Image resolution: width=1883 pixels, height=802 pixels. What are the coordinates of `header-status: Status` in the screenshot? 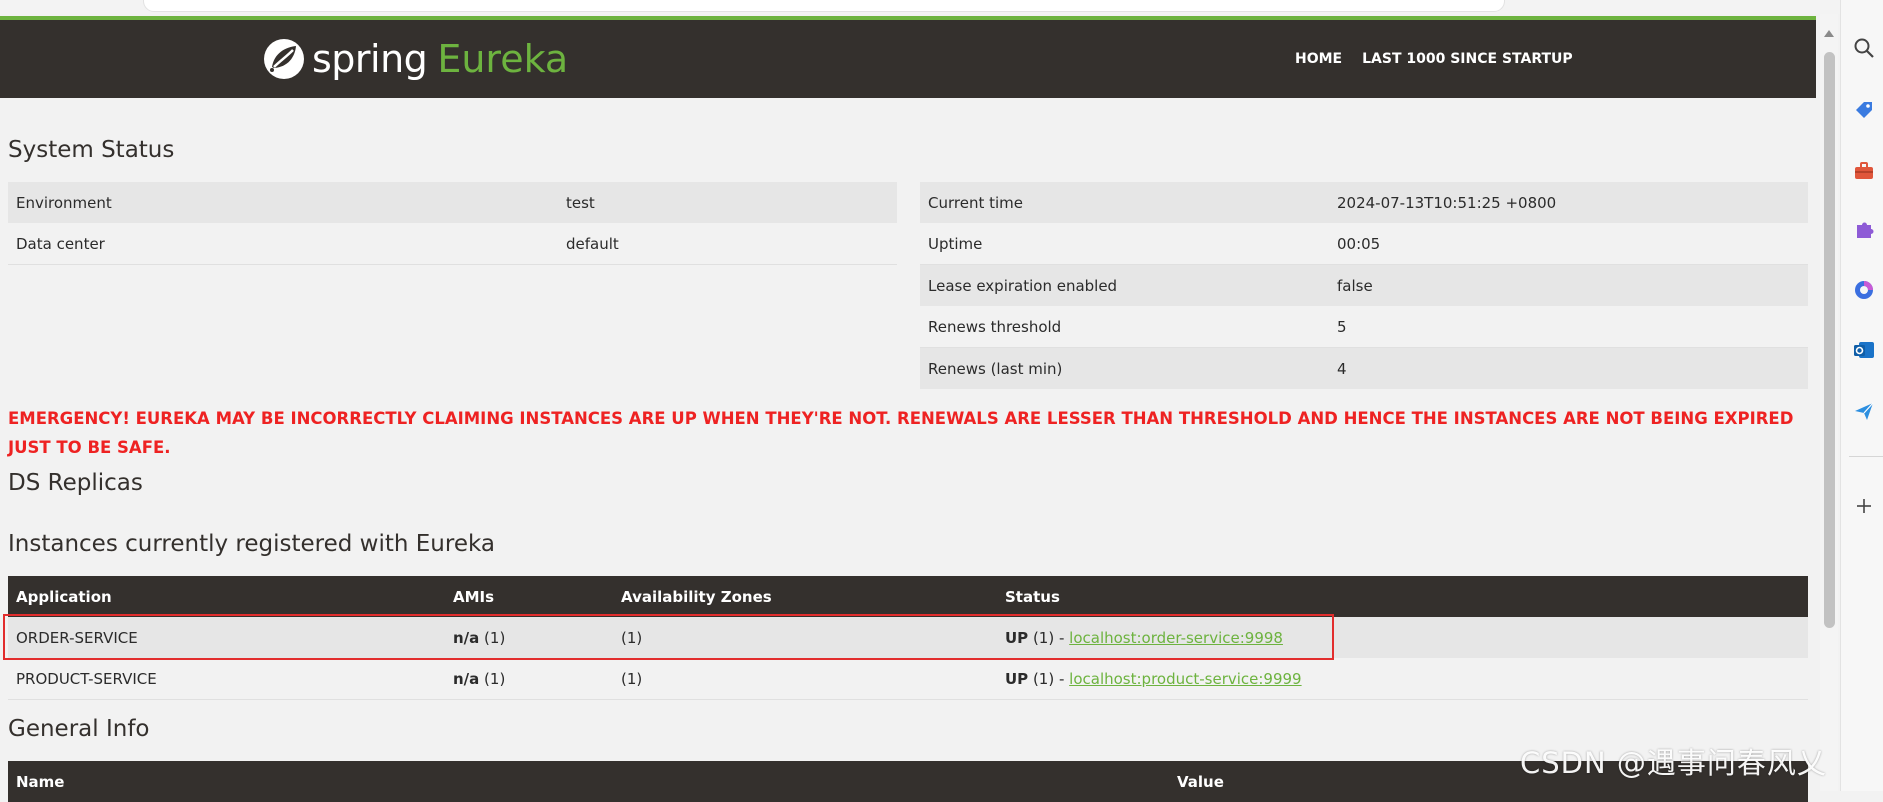 It's located at (1402, 596).